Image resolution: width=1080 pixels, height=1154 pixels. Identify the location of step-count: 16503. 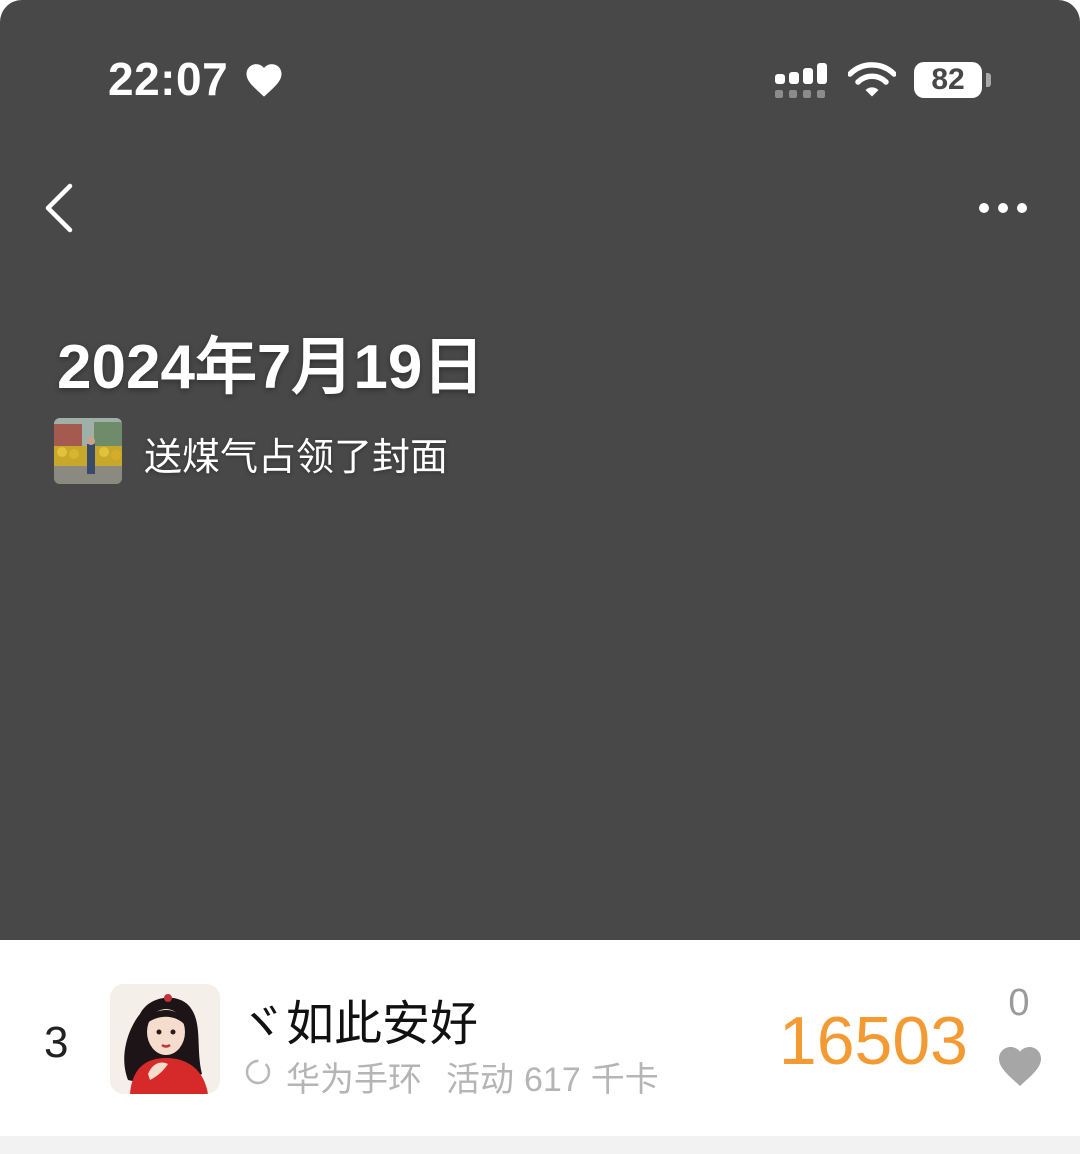
(873, 1041).